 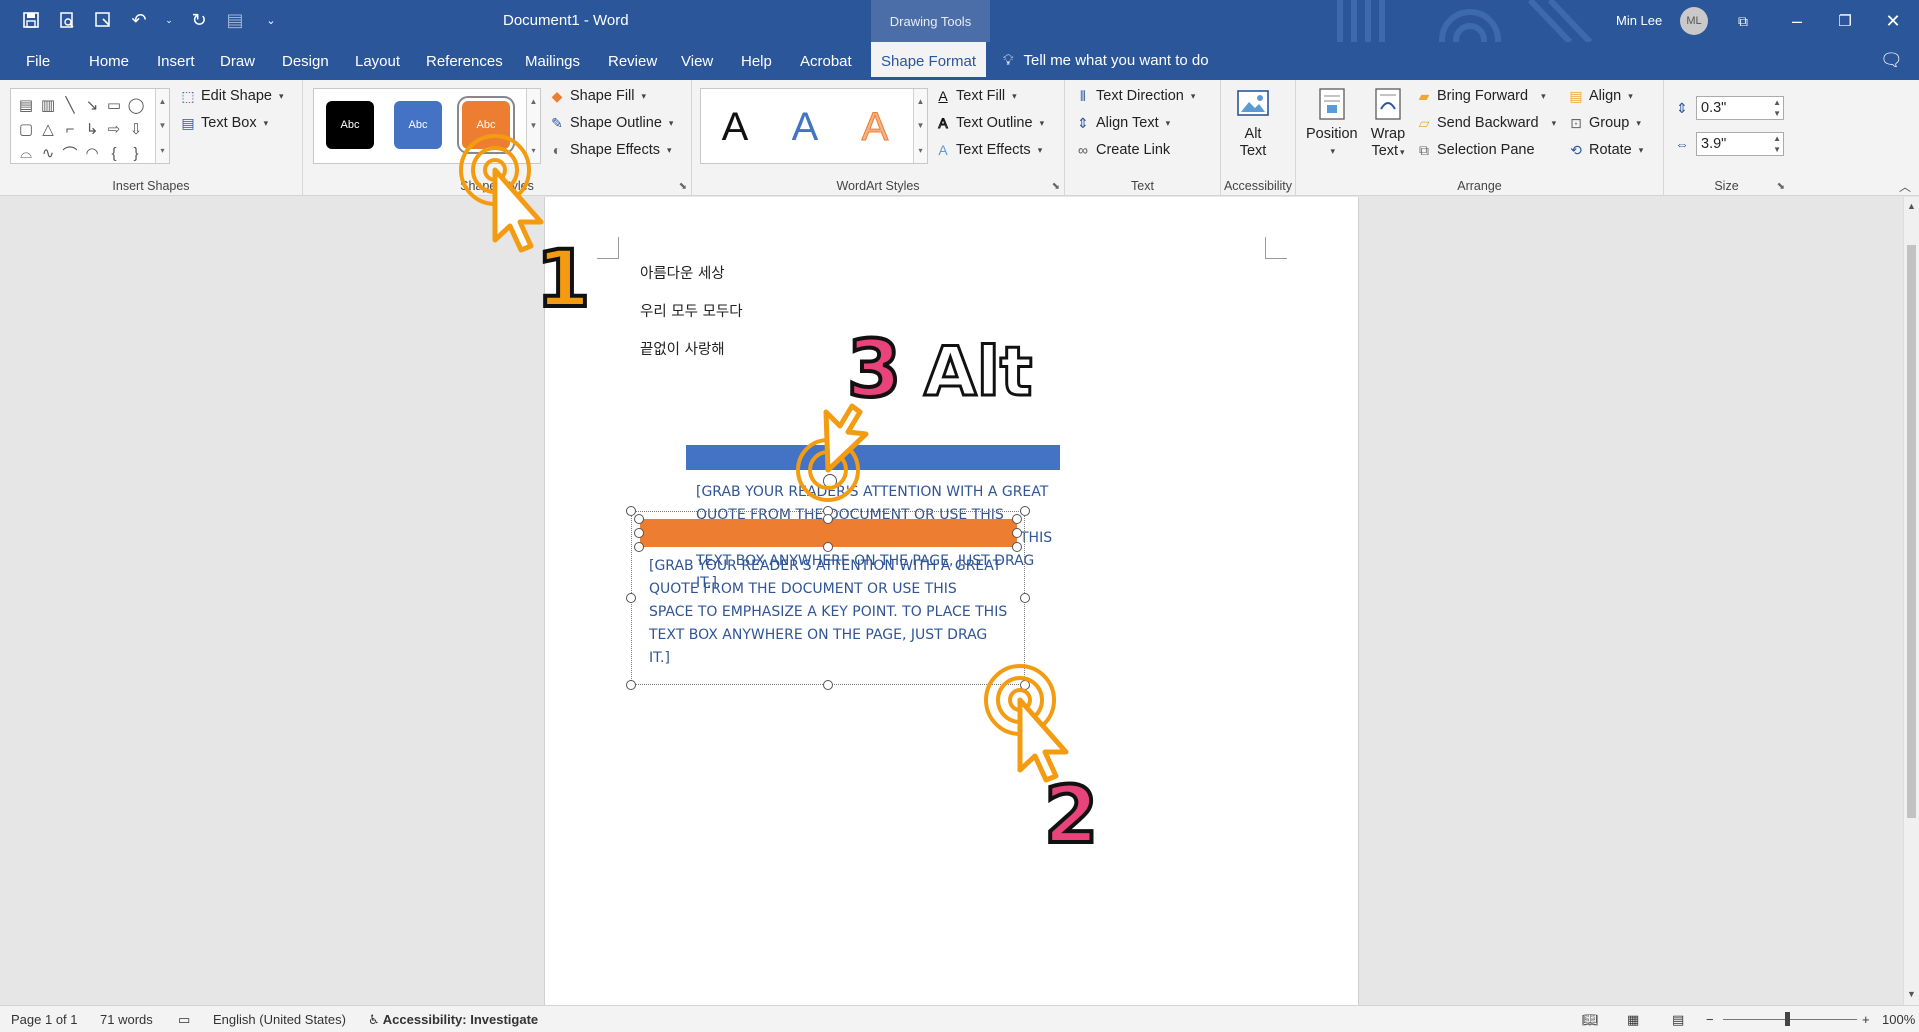 What do you see at coordinates (1475, 150) in the screenshot?
I see `selection-pane-button: ⧉ Selection Pane` at bounding box center [1475, 150].